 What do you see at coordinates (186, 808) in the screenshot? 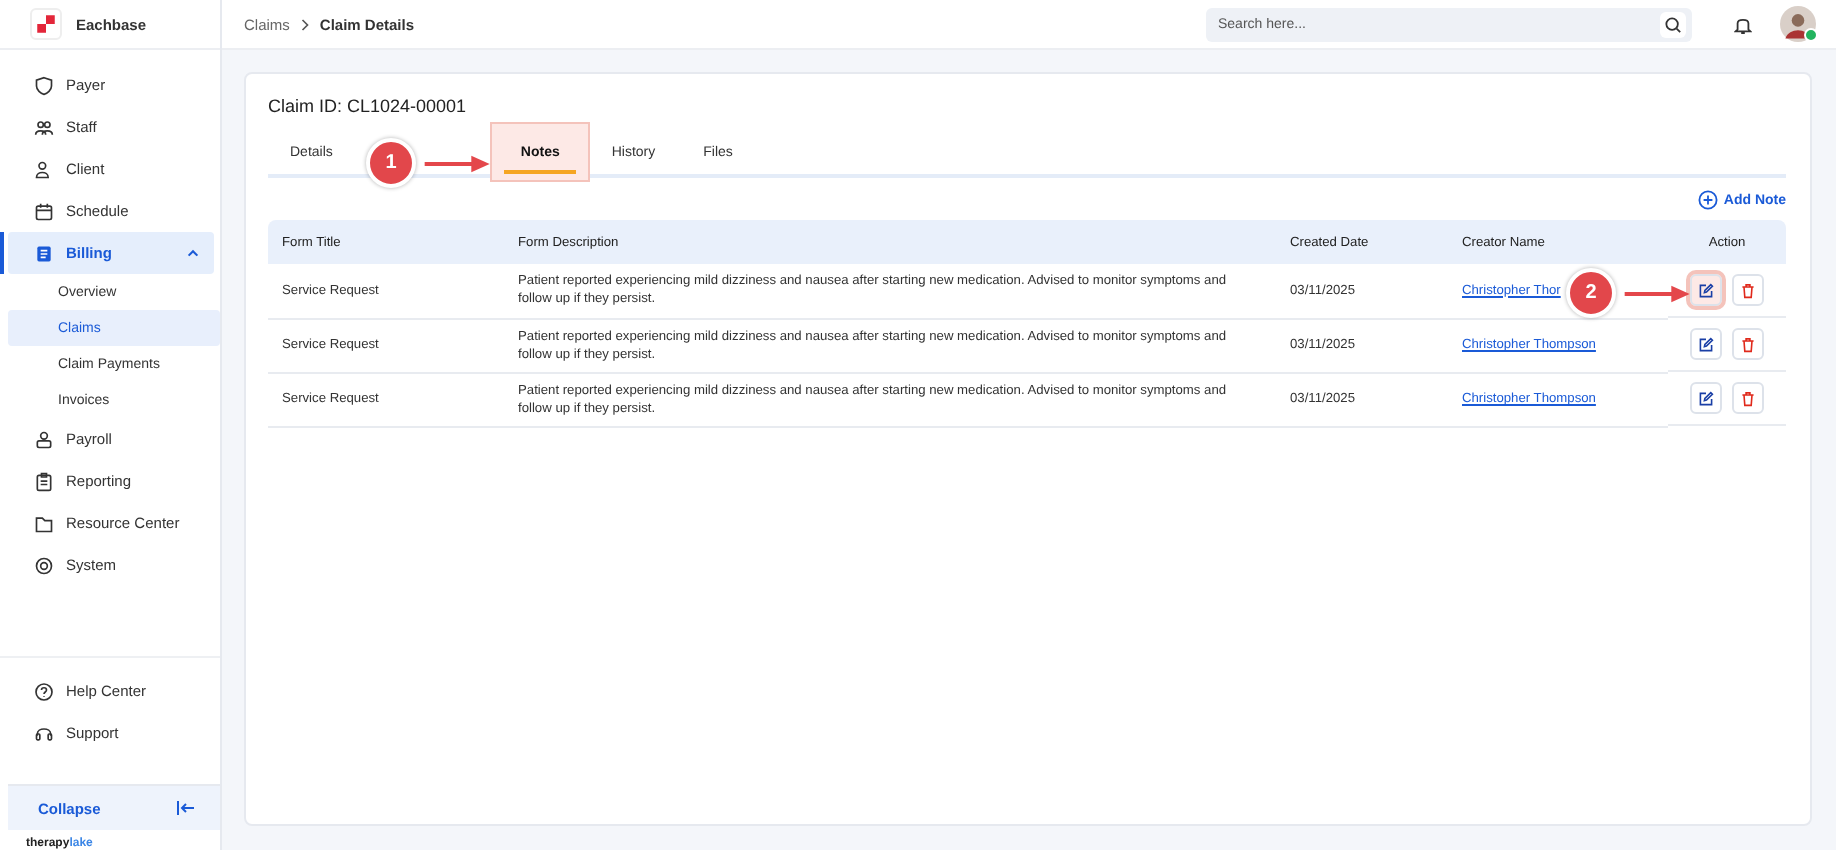
I see `collapse-icon` at bounding box center [186, 808].